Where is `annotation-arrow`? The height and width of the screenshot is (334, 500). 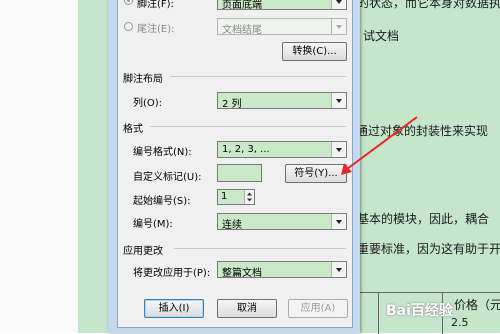 annotation-arrow is located at coordinates (379, 145).